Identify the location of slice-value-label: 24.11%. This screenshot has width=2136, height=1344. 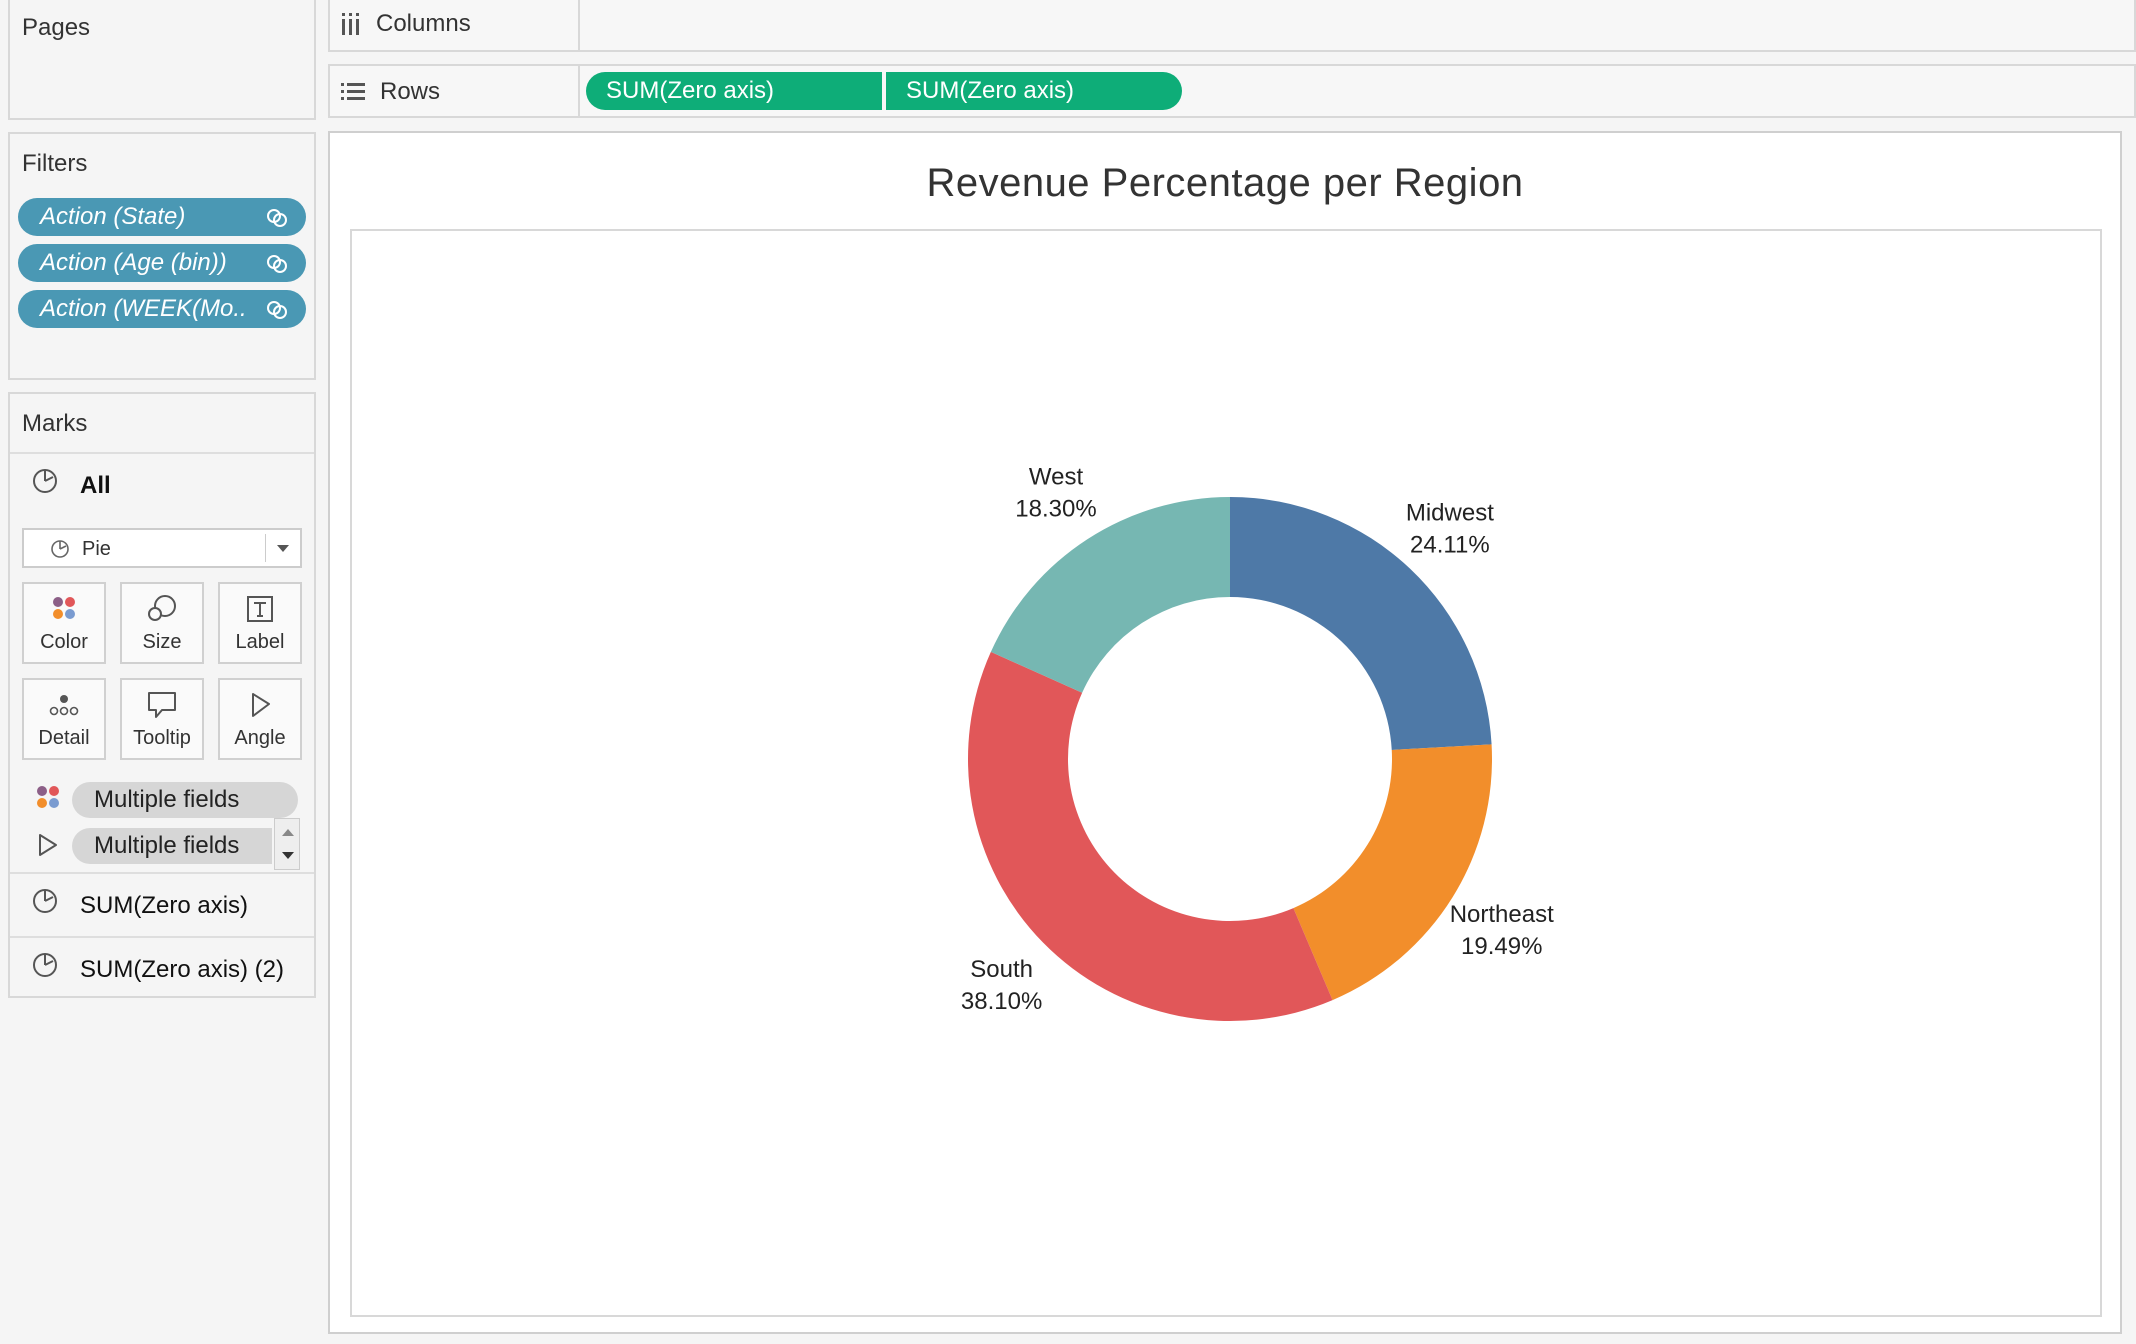
(1450, 544).